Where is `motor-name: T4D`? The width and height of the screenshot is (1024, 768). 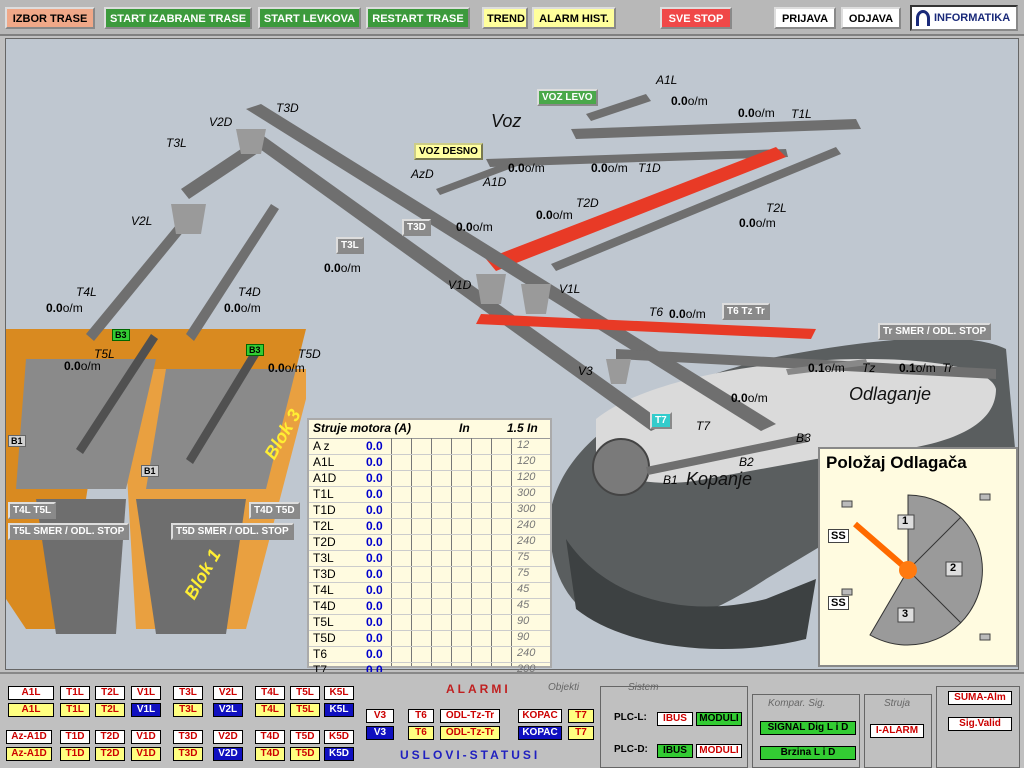
motor-name: T4D is located at coordinates (324, 606).